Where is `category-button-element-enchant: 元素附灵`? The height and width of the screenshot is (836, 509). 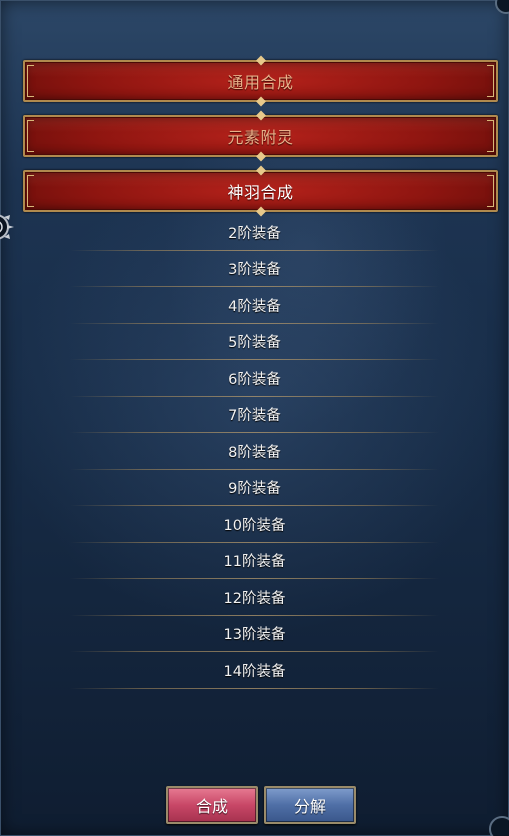 category-button-element-enchant: 元素附灵 is located at coordinates (260, 136).